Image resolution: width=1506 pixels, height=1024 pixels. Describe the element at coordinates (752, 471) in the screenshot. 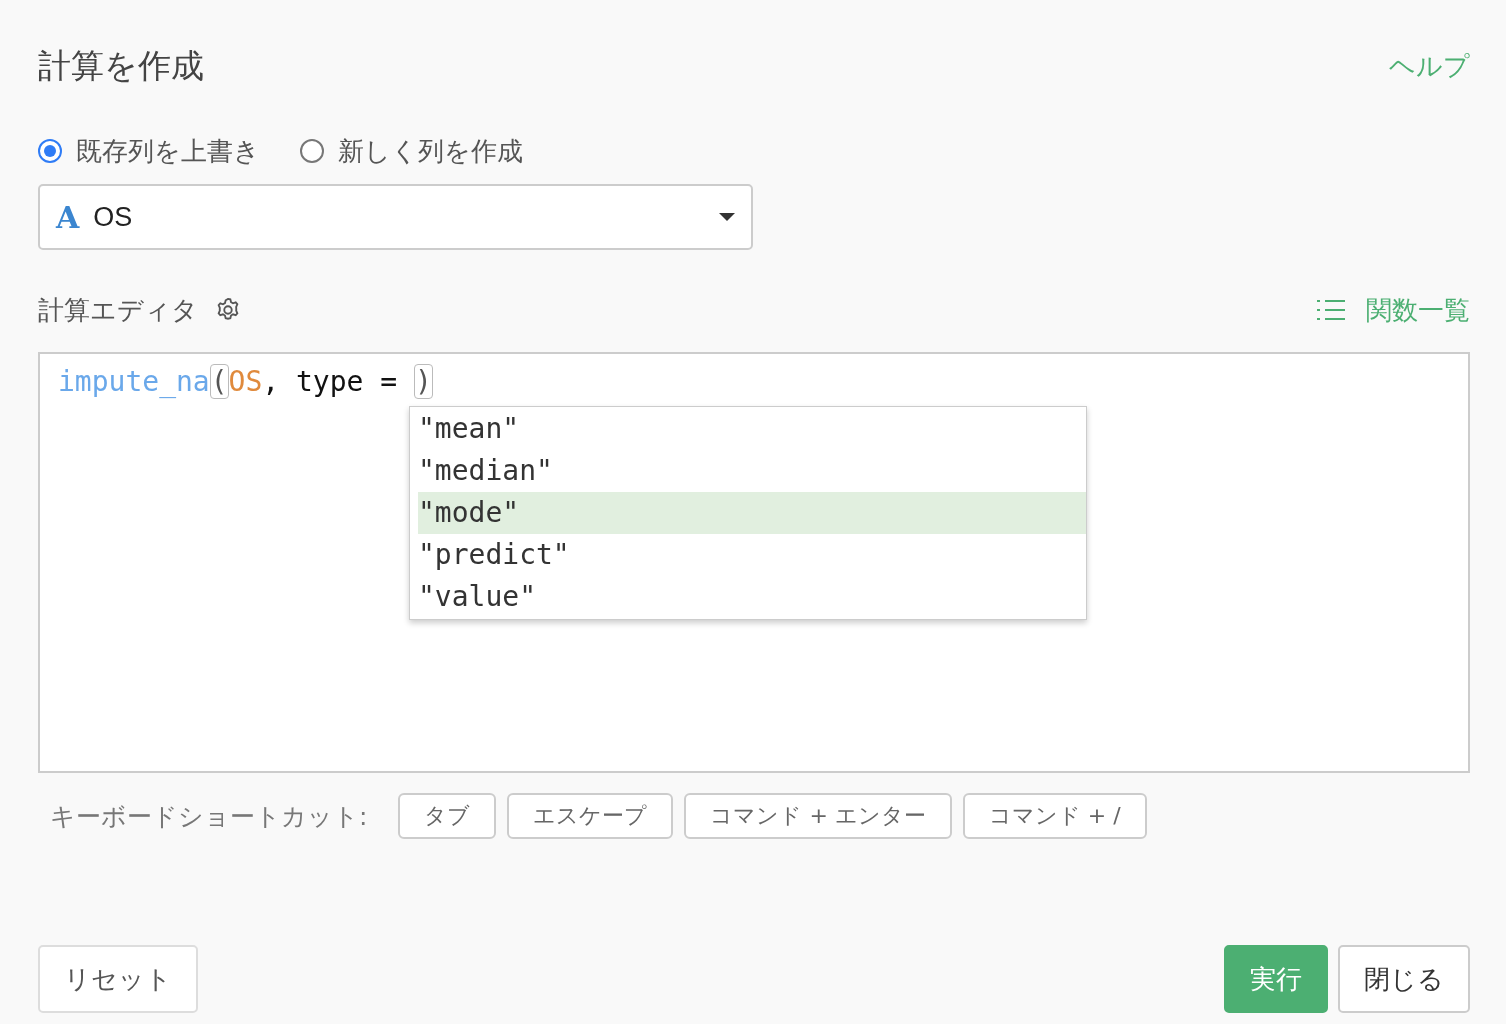

I see `suggestion-item: "median"` at that location.